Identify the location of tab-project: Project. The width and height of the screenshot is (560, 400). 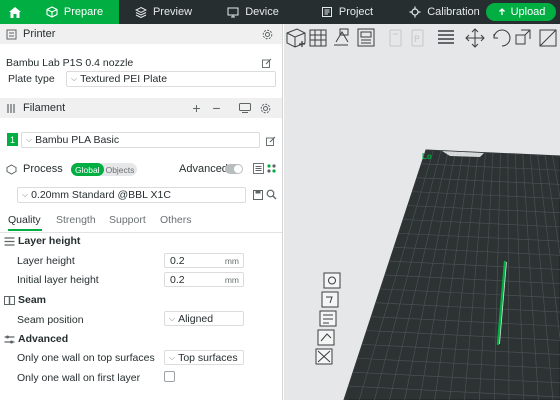
(347, 12).